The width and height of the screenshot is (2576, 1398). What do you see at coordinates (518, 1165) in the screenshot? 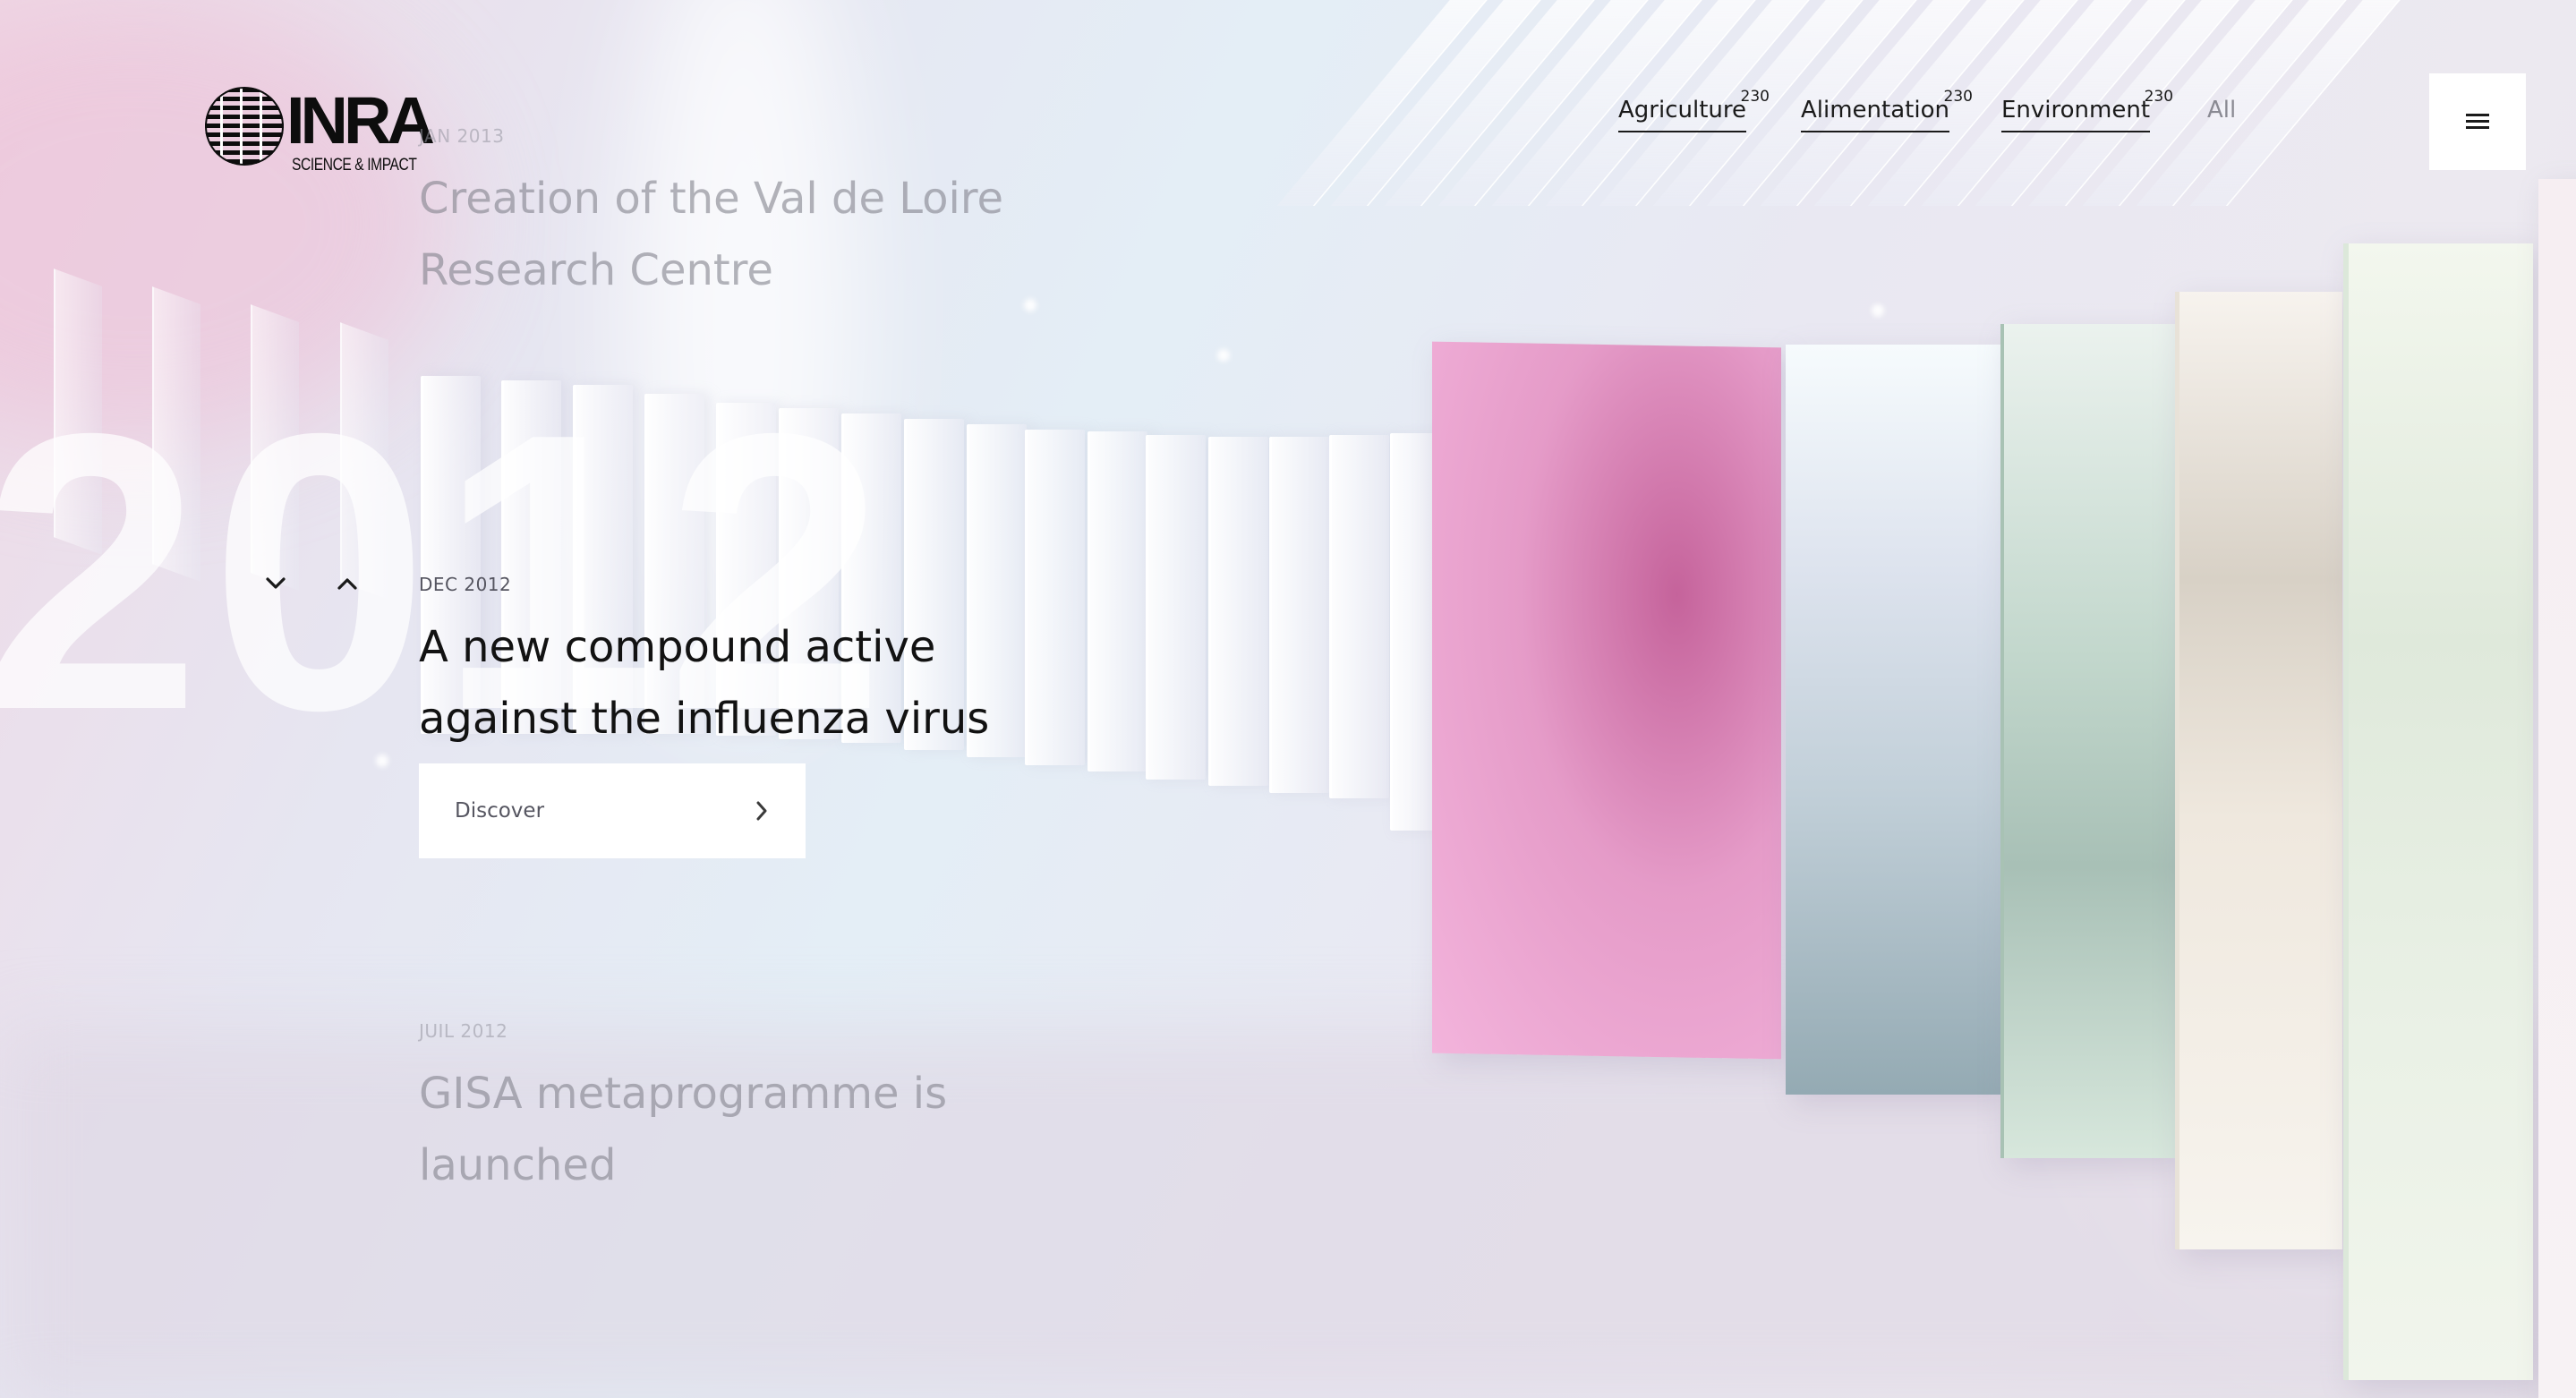
I see `entry-title-line2: launched` at bounding box center [518, 1165].